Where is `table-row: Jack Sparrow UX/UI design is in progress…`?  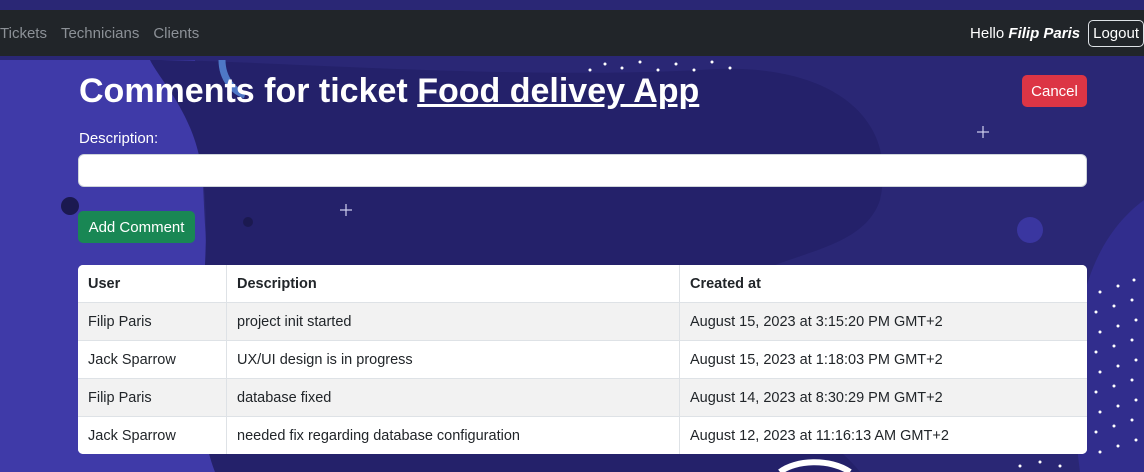 table-row: Jack Sparrow UX/UI design is in progress… is located at coordinates (582, 359).